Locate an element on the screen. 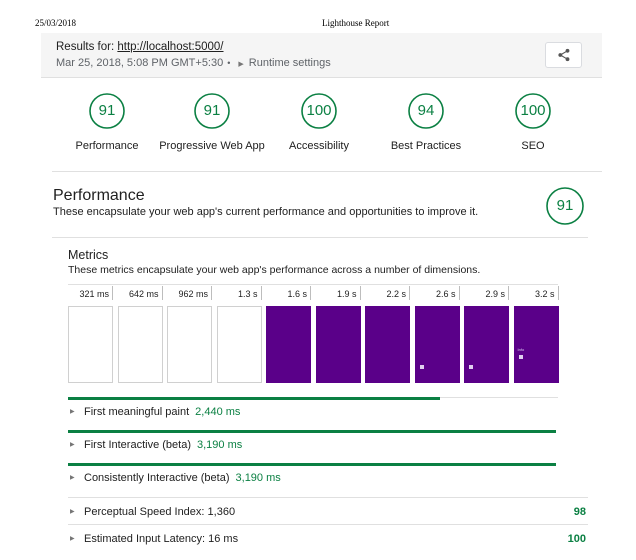 This screenshot has width=636, height=560. frame-time: 3.2 s is located at coordinates (544, 294).